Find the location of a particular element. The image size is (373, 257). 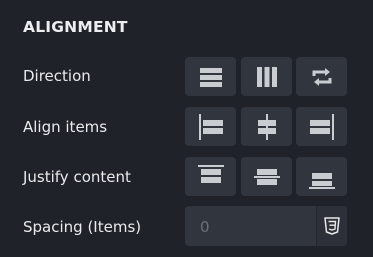

justify-end-button is located at coordinates (321, 176).